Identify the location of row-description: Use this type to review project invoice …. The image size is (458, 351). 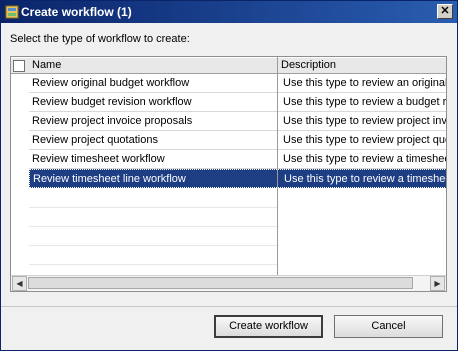
(364, 121).